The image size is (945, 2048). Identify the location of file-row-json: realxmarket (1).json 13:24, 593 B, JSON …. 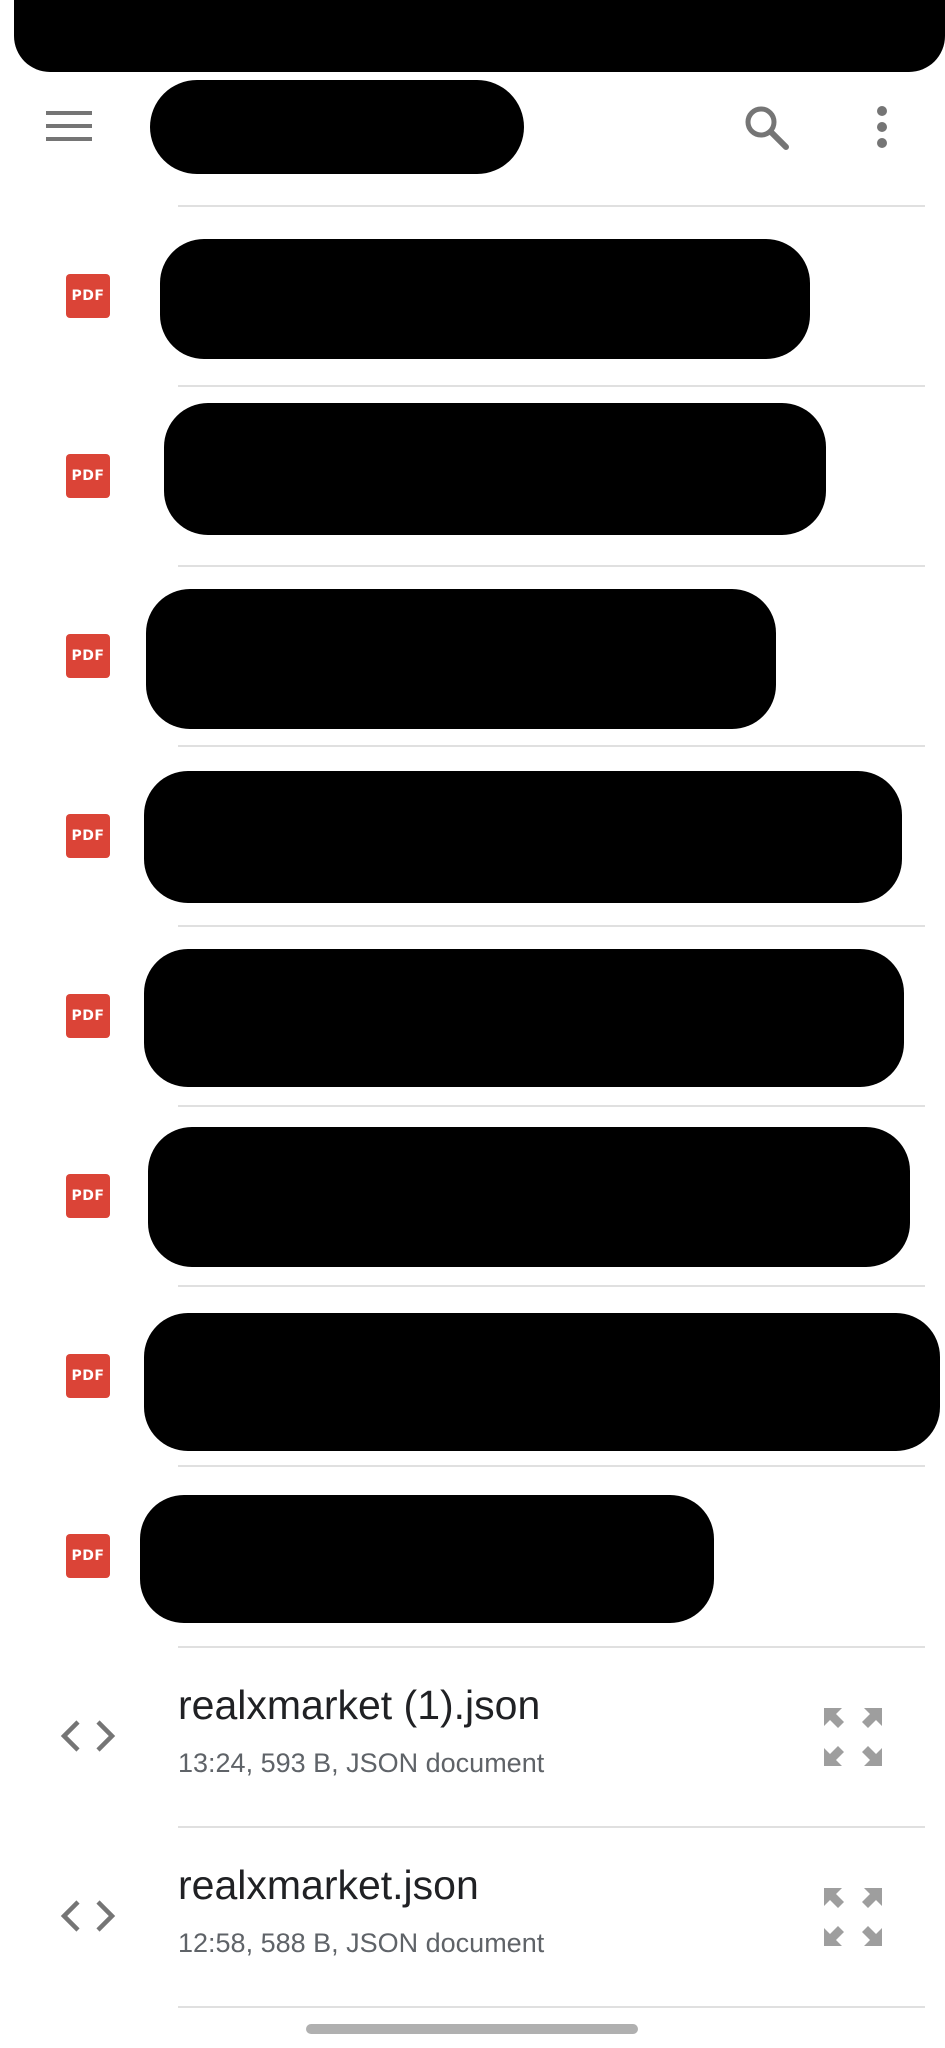
(472, 1737).